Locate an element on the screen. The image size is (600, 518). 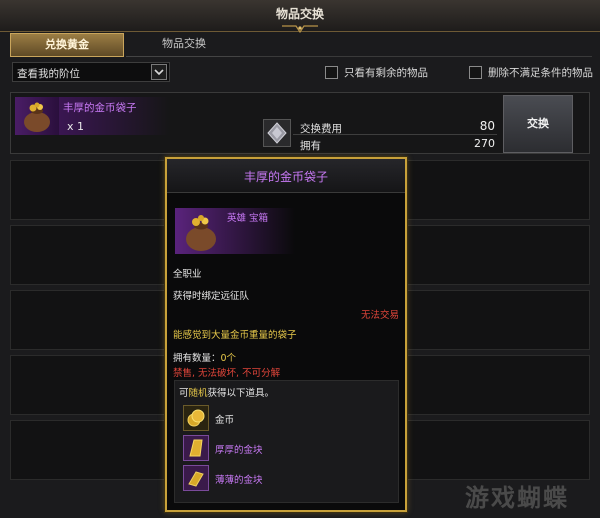
reward-label: 金币 is located at coordinates (225, 420).